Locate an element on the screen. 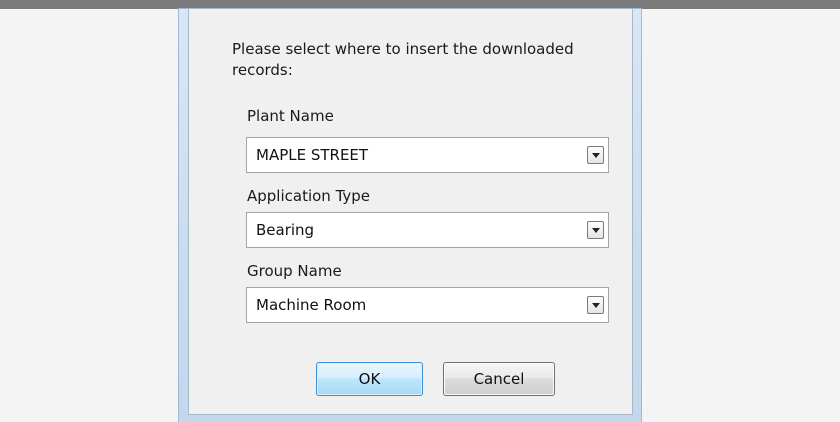  group-name-value: Machine Room is located at coordinates (311, 305).